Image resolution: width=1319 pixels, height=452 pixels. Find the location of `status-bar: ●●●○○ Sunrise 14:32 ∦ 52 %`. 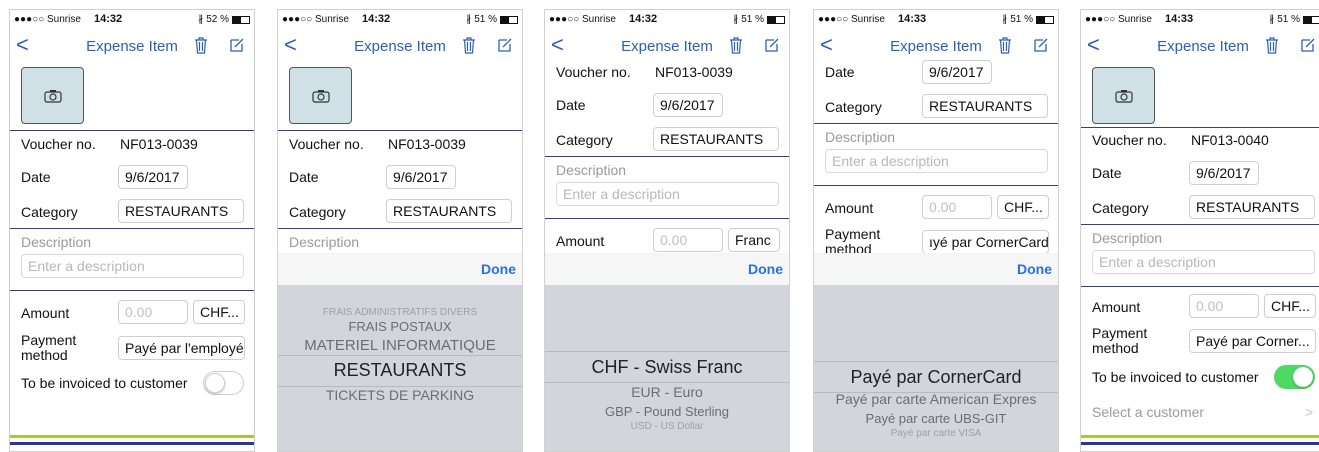

status-bar: ●●●○○ Sunrise 14:32 ∦ 52 % is located at coordinates (132, 20).